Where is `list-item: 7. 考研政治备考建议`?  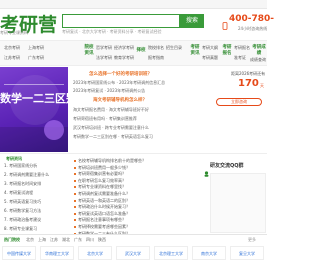
list-item: 7. 考研政治备考建议 is located at coordinates (36, 219).